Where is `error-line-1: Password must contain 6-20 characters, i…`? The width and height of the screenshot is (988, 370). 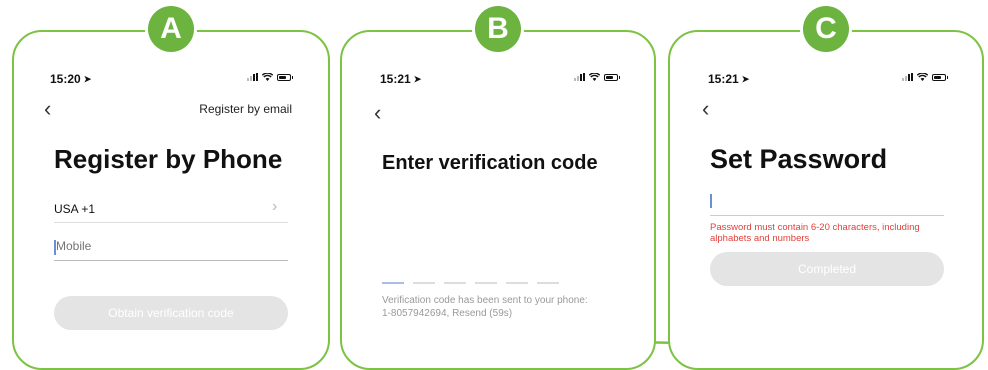
error-line-1: Password must contain 6-20 characters, i… is located at coordinates (815, 227).